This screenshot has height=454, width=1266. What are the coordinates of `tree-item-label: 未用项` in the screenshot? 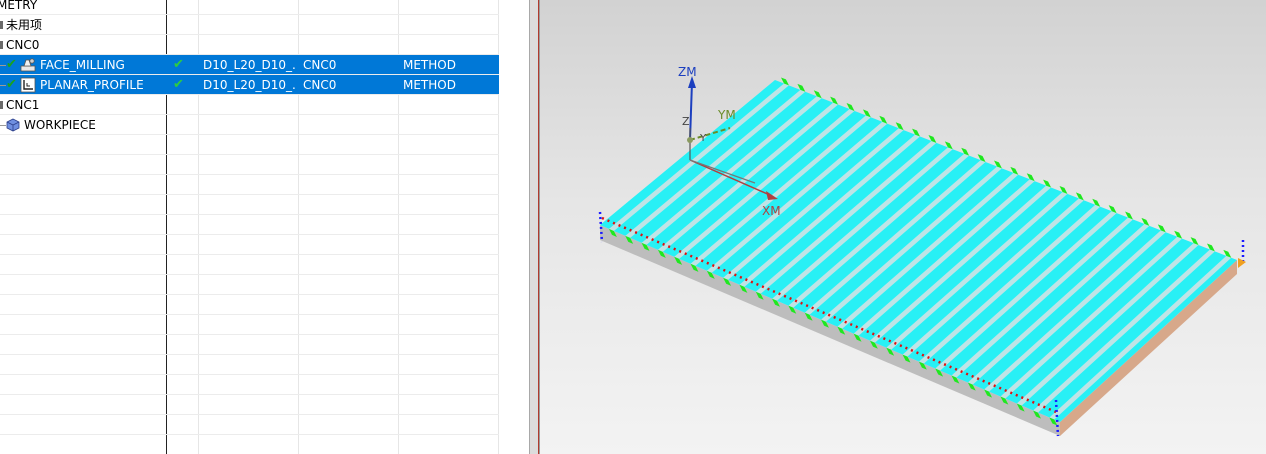 It's located at (24, 25).